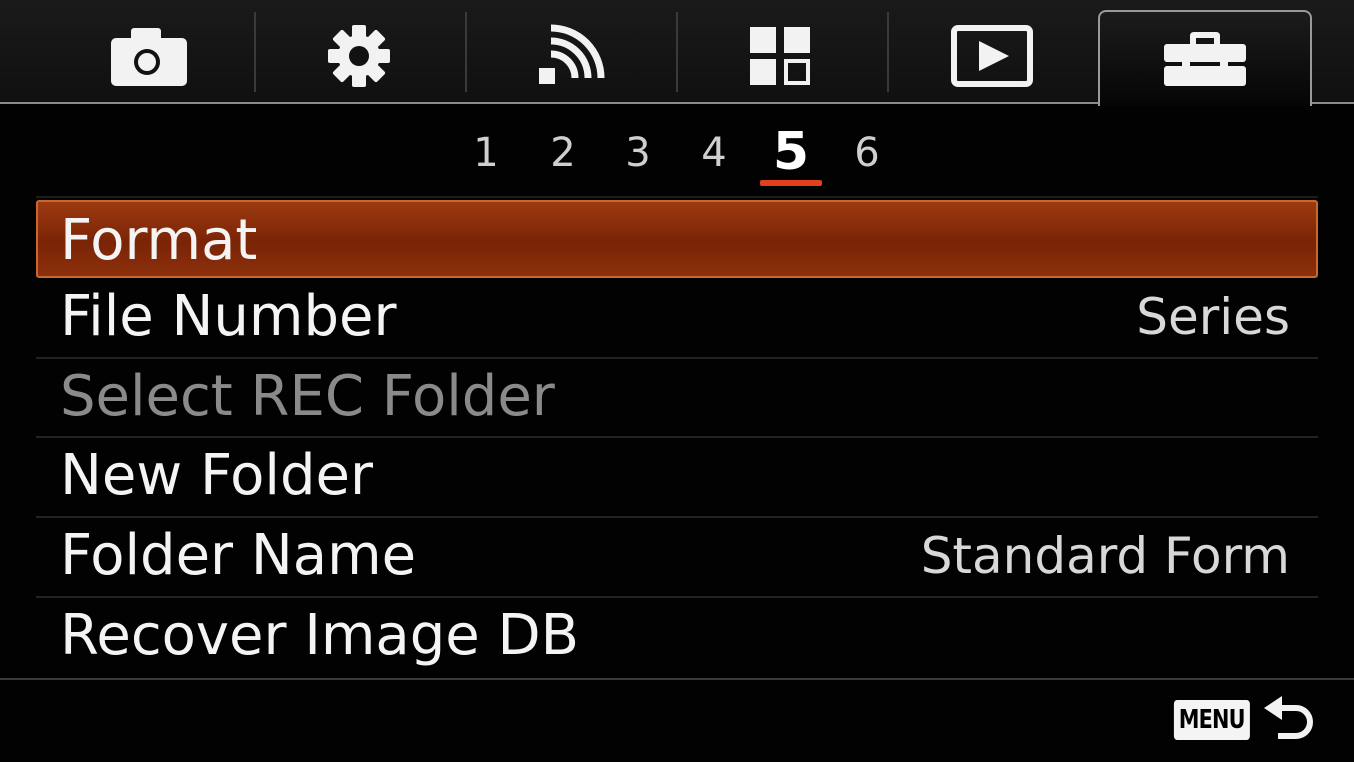  What do you see at coordinates (677, 197) in the screenshot?
I see `divider` at bounding box center [677, 197].